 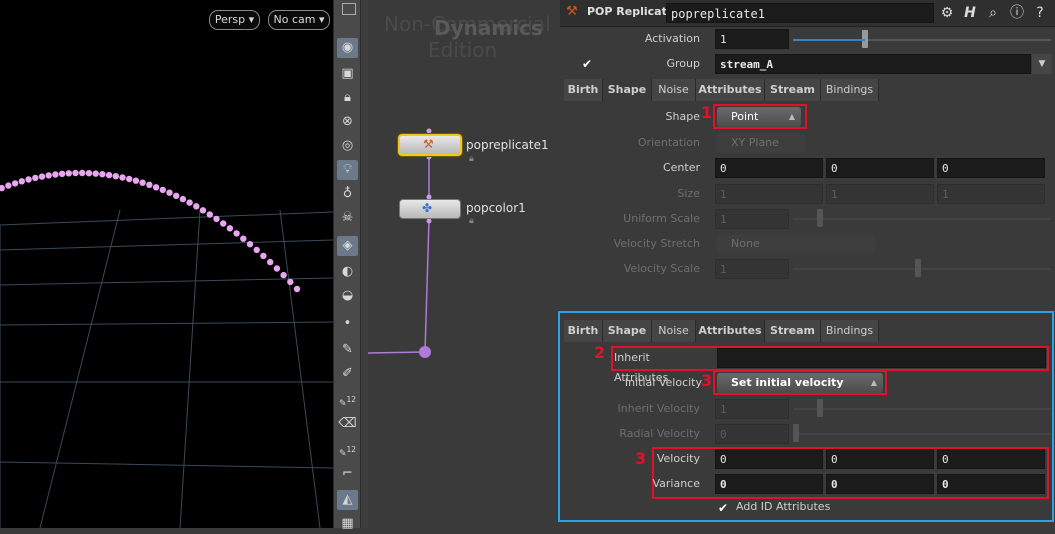 I want to click on center-x-field: 0, so click(x=769, y=168).